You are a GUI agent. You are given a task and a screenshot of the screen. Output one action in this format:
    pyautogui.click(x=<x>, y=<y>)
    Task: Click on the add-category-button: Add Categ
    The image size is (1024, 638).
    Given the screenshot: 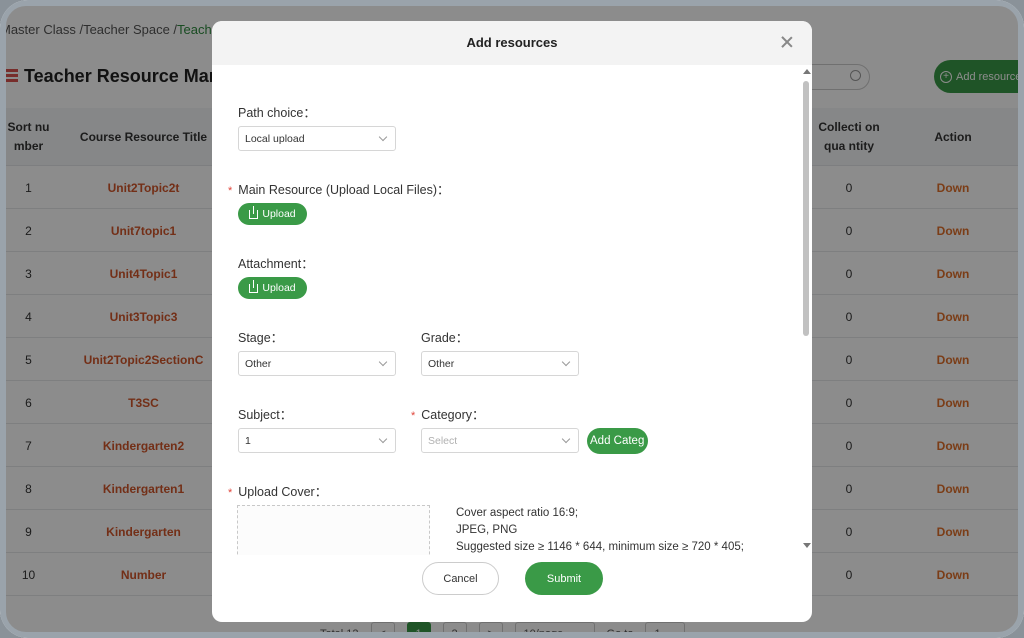 What is the action you would take?
    pyautogui.click(x=617, y=441)
    